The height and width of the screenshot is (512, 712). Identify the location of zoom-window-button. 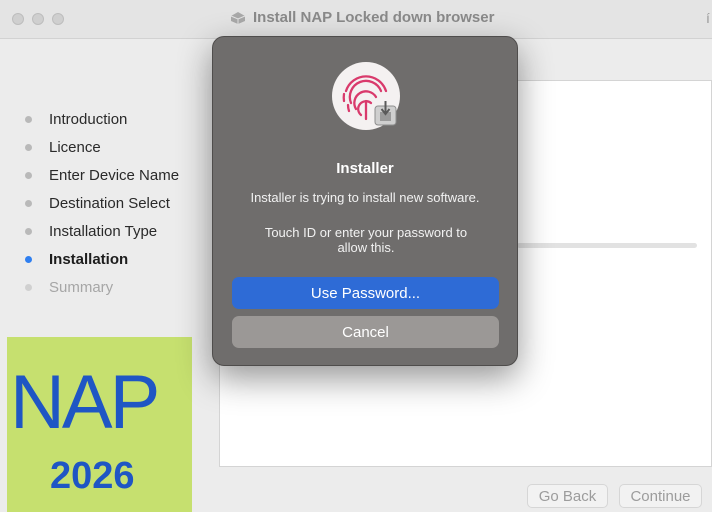
(58, 19).